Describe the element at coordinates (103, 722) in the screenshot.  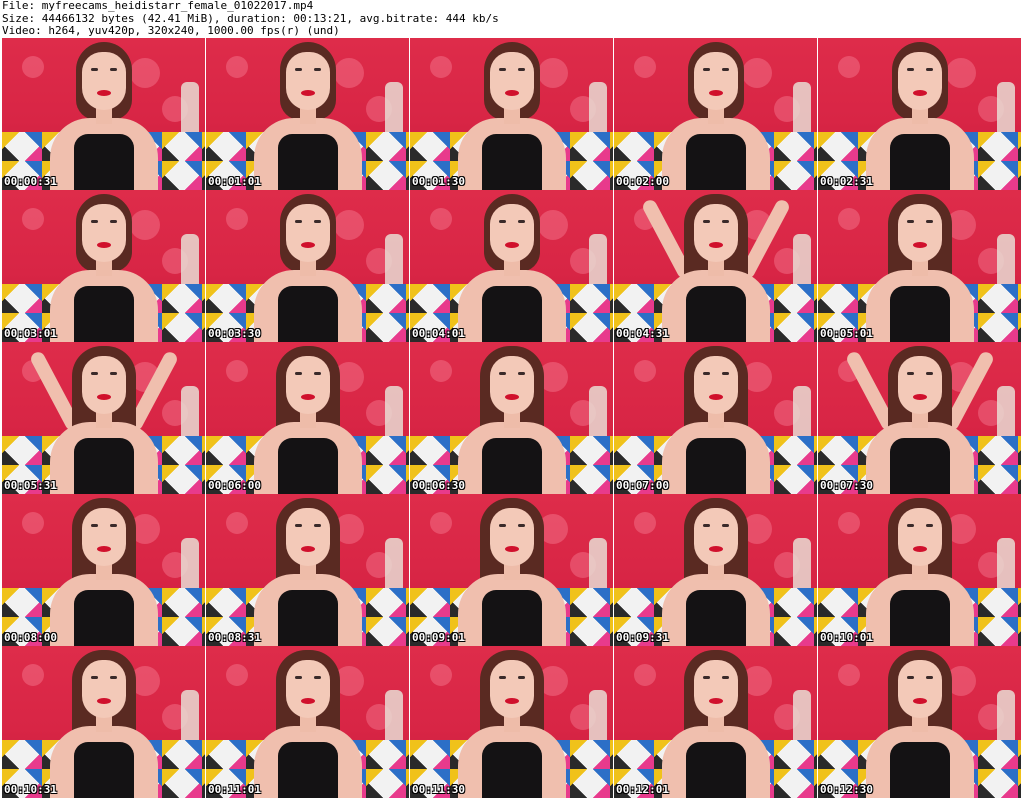
I see `video-thumbnail: 00:10:31` at that location.